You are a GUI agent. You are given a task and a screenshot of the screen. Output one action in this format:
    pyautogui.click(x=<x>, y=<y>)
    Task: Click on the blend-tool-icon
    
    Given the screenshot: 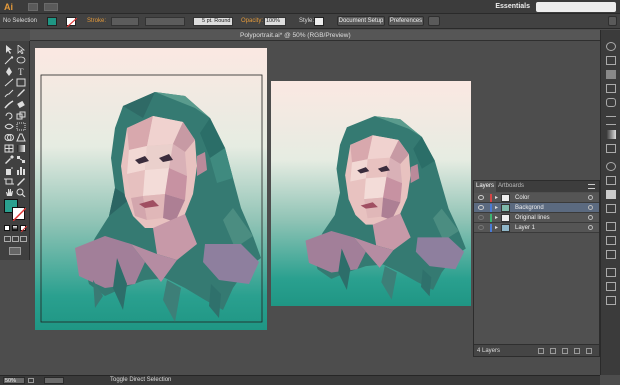 What is the action you would take?
    pyautogui.click(x=21, y=159)
    